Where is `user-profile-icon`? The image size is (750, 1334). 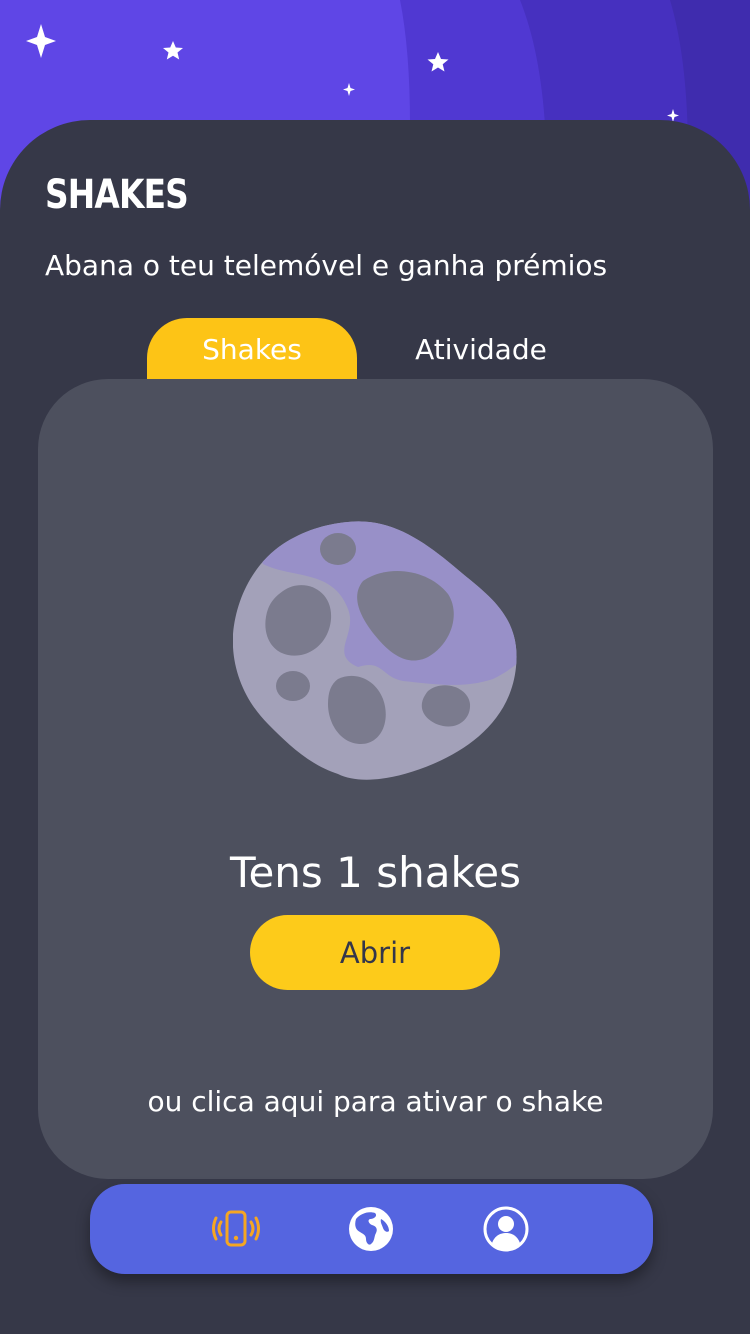
user-profile-icon is located at coordinates (506, 1229).